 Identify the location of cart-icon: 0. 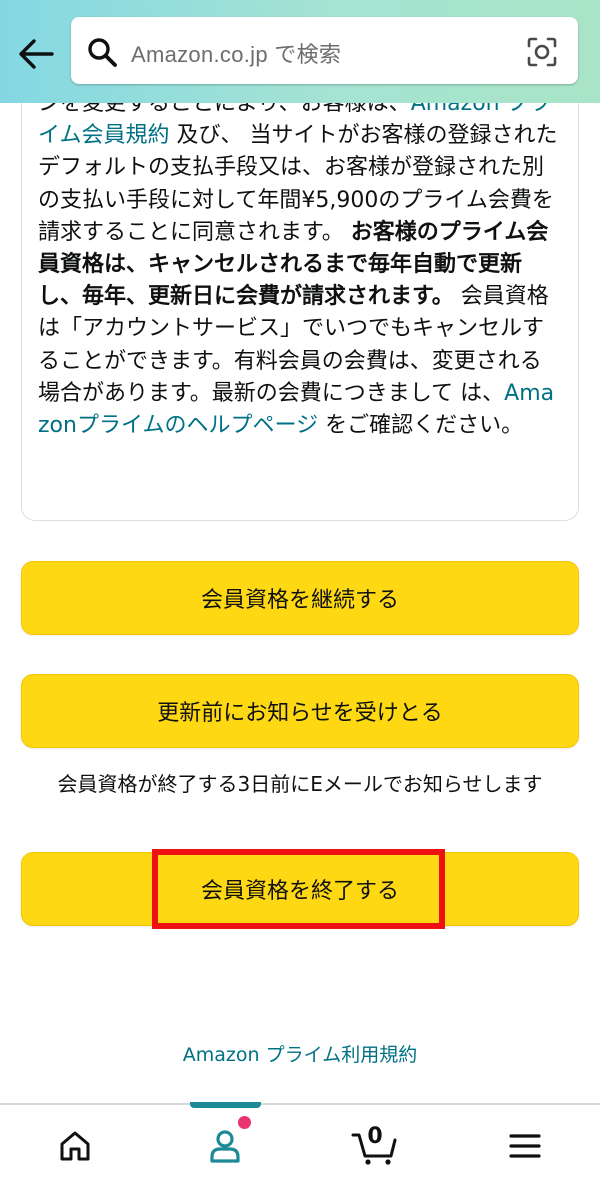
(375, 1145).